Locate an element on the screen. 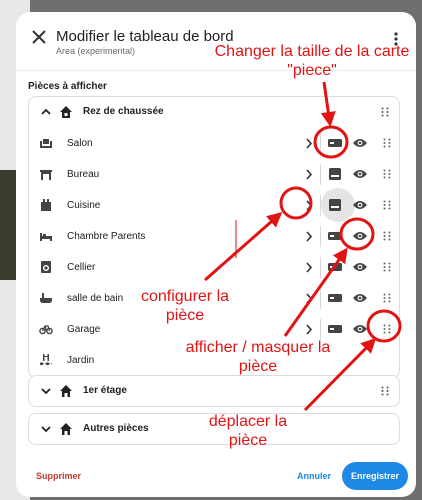 Image resolution: width=422 pixels, height=500 pixels. washing-machine-icon is located at coordinates (46, 267).